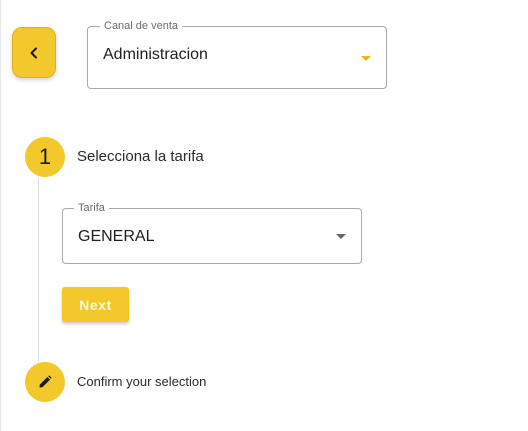 This screenshot has width=528, height=431. What do you see at coordinates (155, 54) in the screenshot?
I see `canal-de-venta-value: Administracion` at bounding box center [155, 54].